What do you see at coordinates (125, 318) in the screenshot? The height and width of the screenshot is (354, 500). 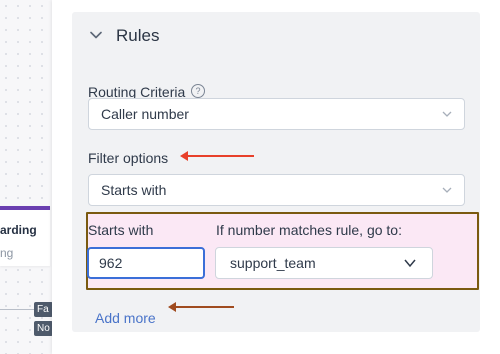 I see `add-more-link: Add more` at bounding box center [125, 318].